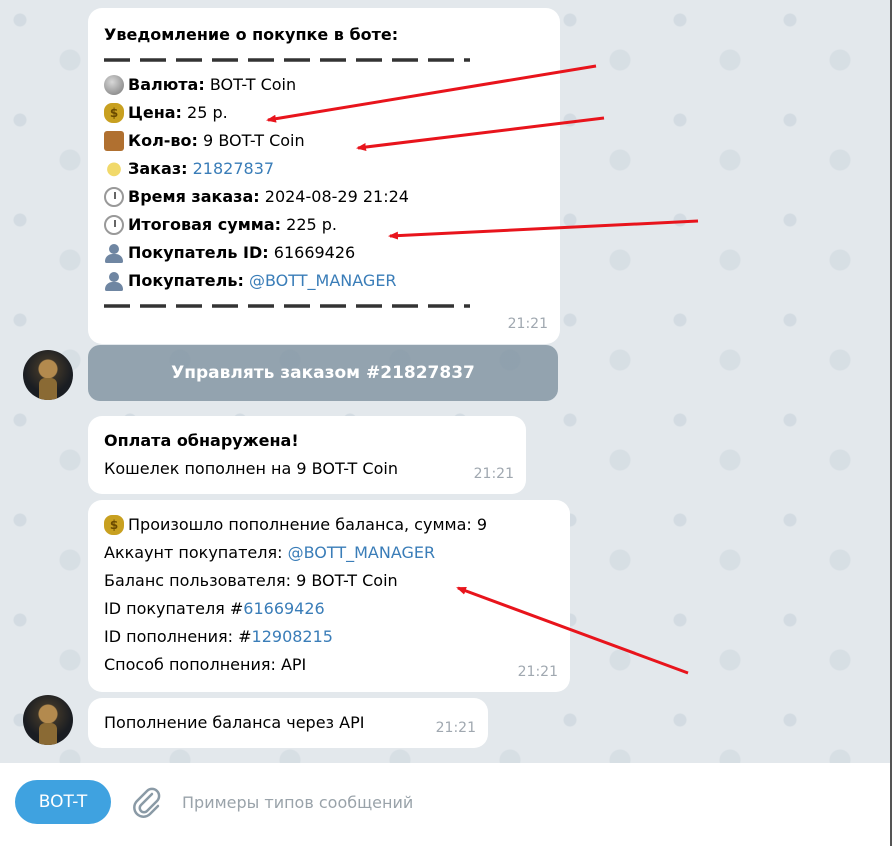 The image size is (892, 846). Describe the element at coordinates (174, 608) in the screenshot. I see `line-label: ID покупателя #` at that location.